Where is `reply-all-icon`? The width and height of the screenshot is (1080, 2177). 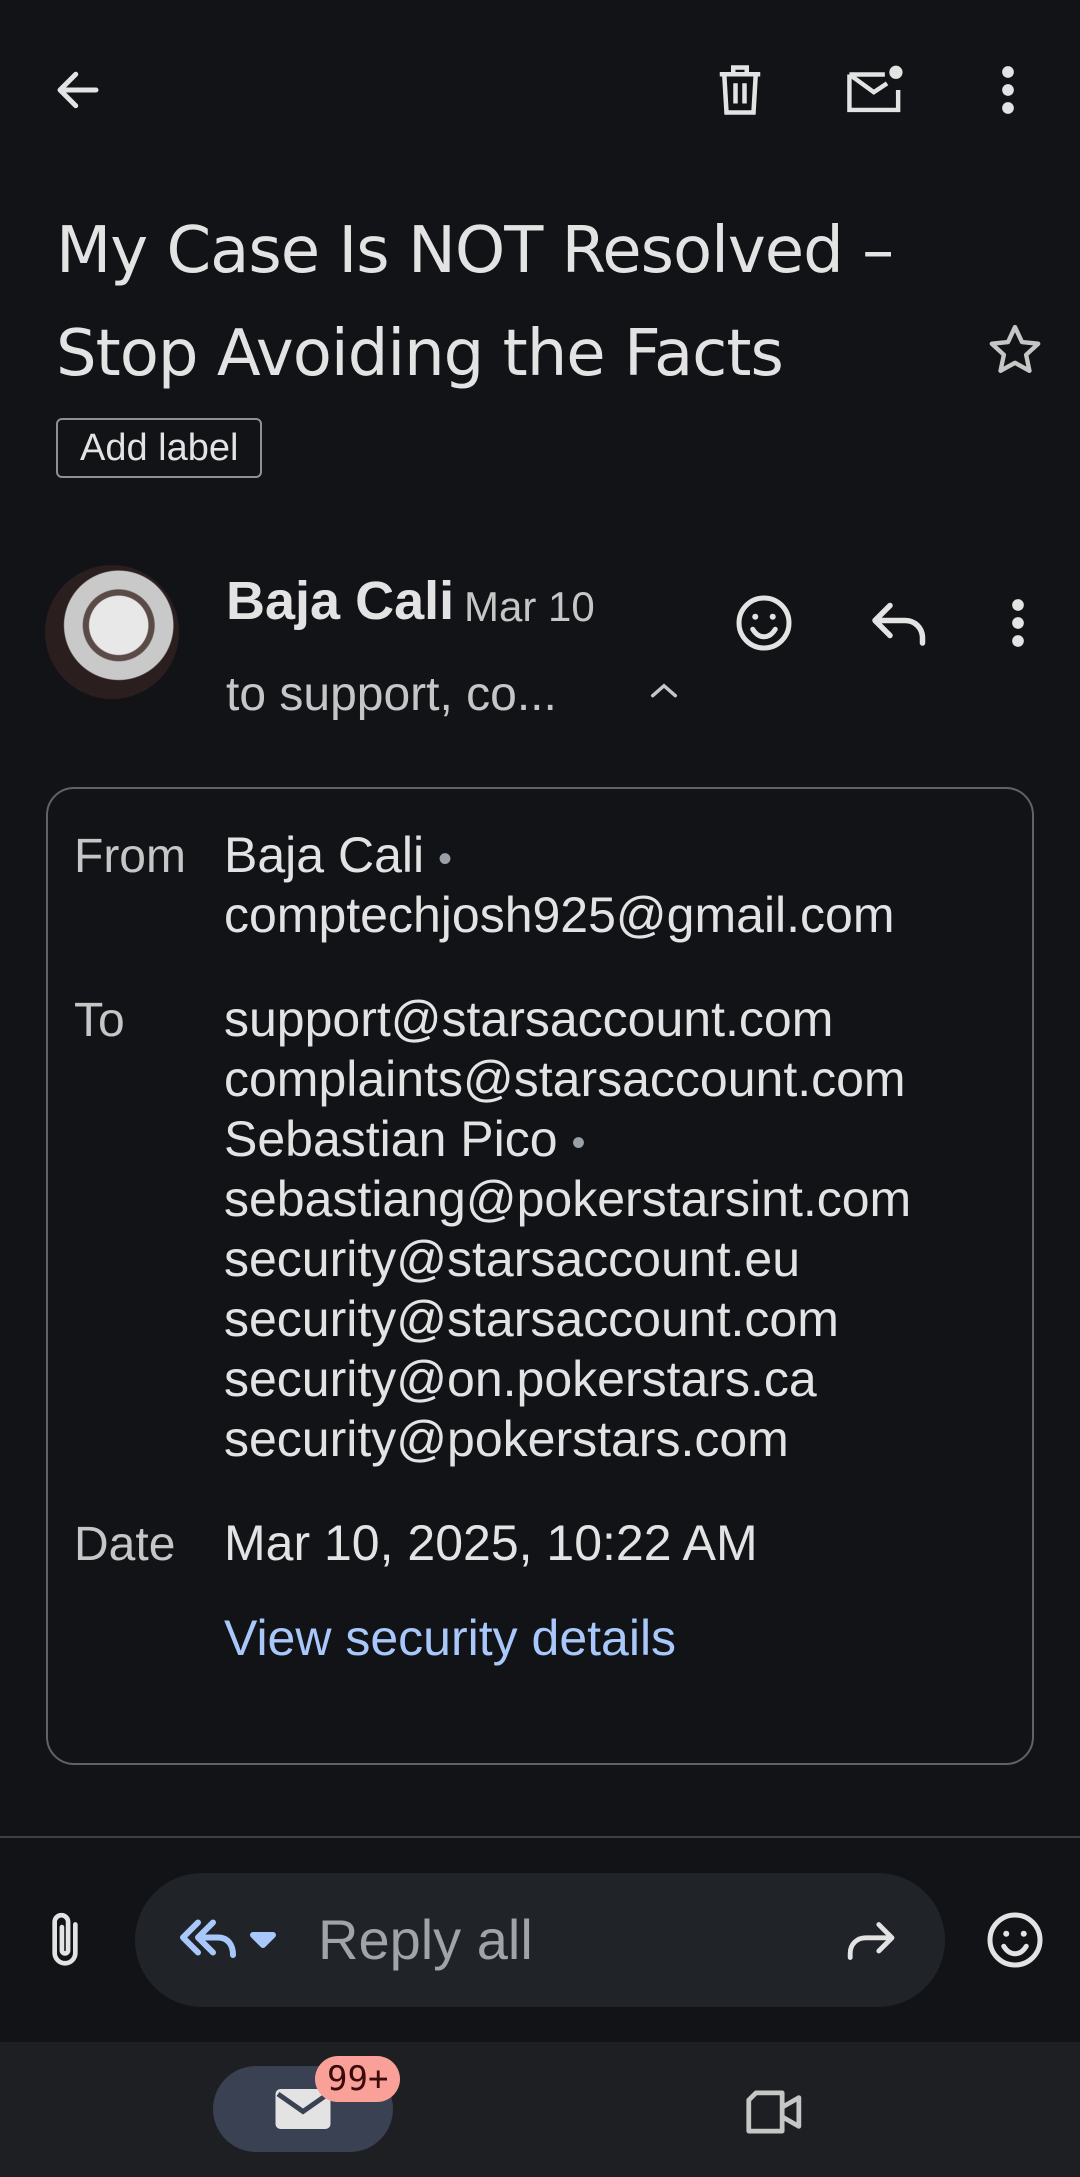
reply-all-icon is located at coordinates (233, 1940).